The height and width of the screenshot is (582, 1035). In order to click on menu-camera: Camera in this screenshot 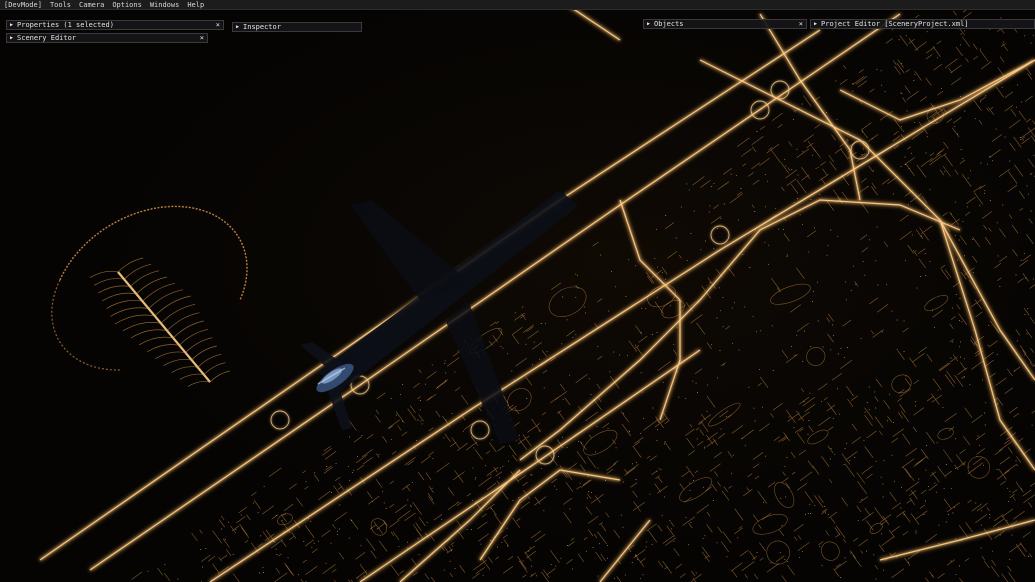, I will do `click(91, 5)`.